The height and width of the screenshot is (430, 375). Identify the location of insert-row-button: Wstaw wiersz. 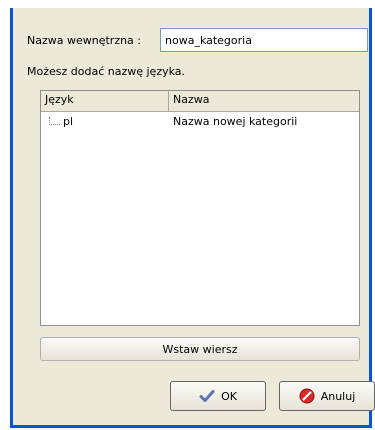
(200, 349).